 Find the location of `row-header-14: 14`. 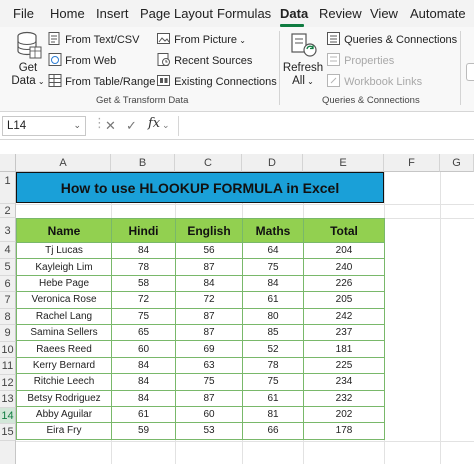

row-header-14: 14 is located at coordinates (8, 416).